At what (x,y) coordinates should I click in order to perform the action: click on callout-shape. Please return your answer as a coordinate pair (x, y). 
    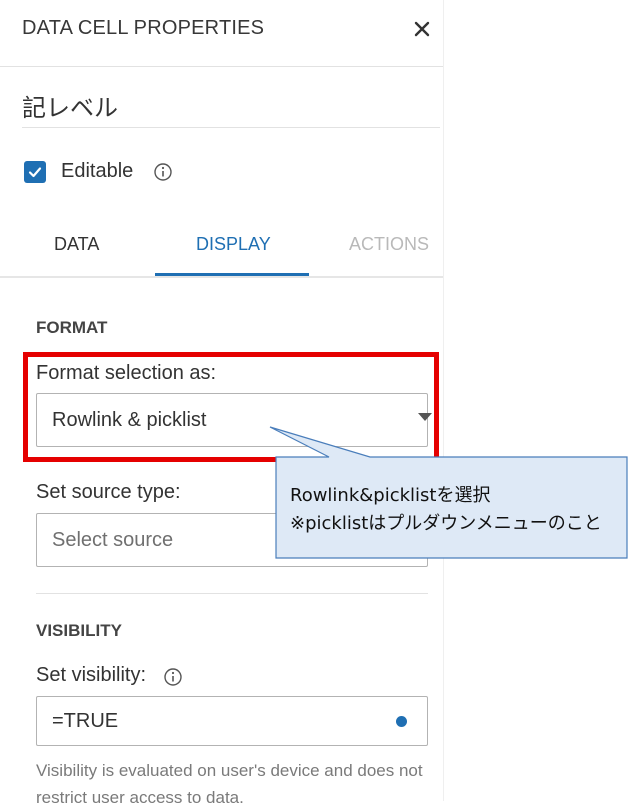
    Looking at the image, I should click on (448, 492).